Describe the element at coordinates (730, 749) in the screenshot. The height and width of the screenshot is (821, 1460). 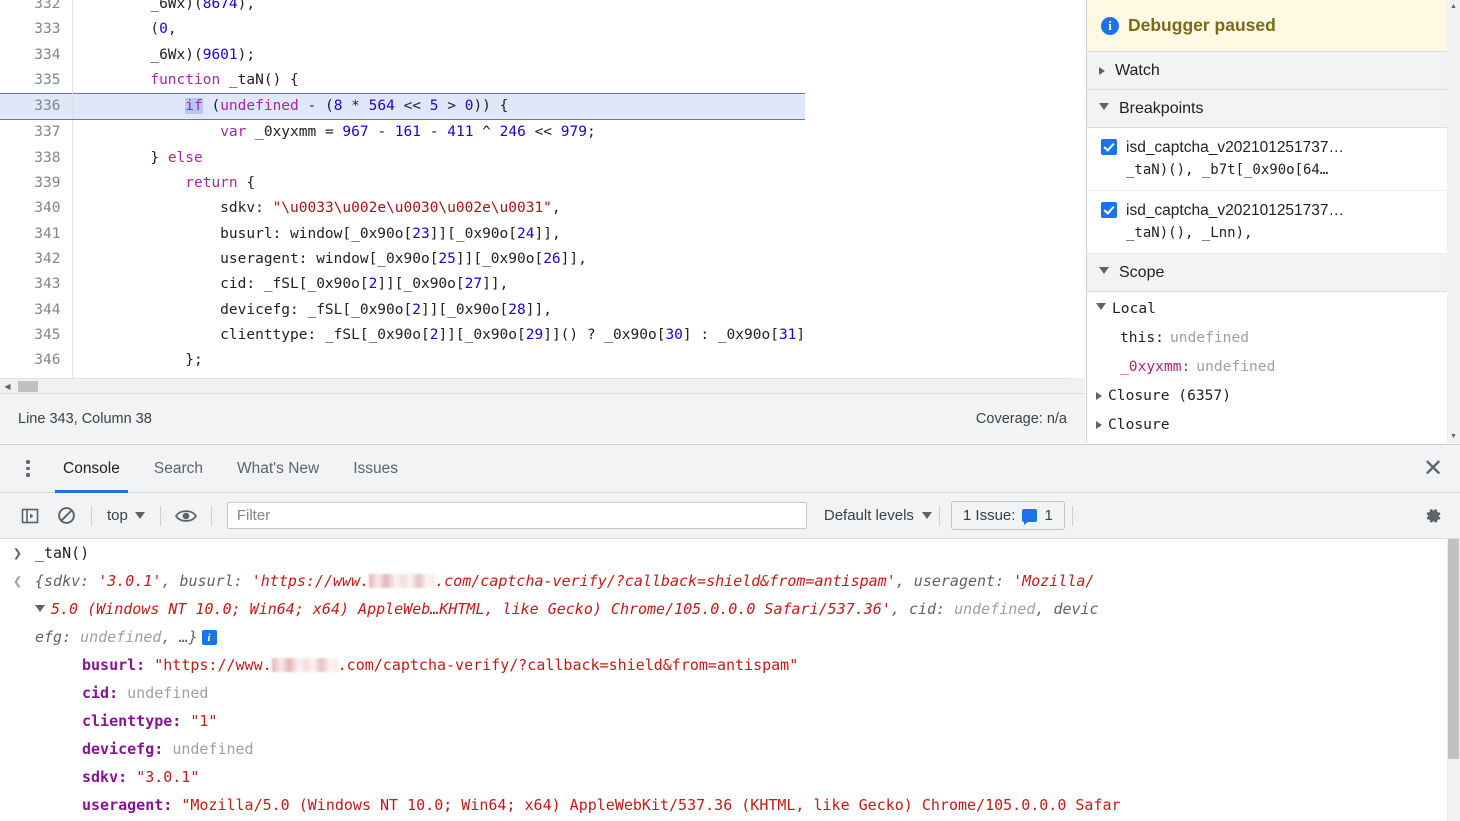
I see `object-property-row: devicefg: undefined` at that location.